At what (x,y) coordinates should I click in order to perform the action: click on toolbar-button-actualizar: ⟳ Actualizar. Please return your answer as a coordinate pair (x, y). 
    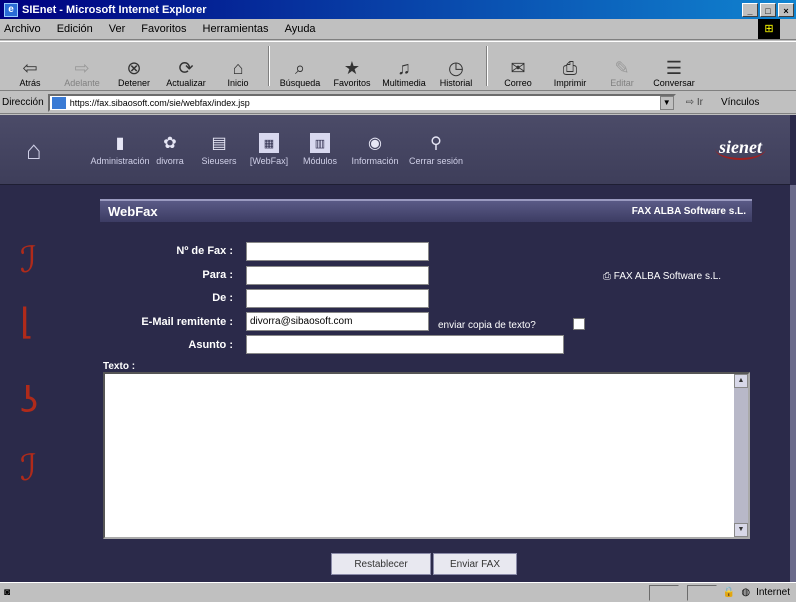
    Looking at the image, I should click on (186, 67).